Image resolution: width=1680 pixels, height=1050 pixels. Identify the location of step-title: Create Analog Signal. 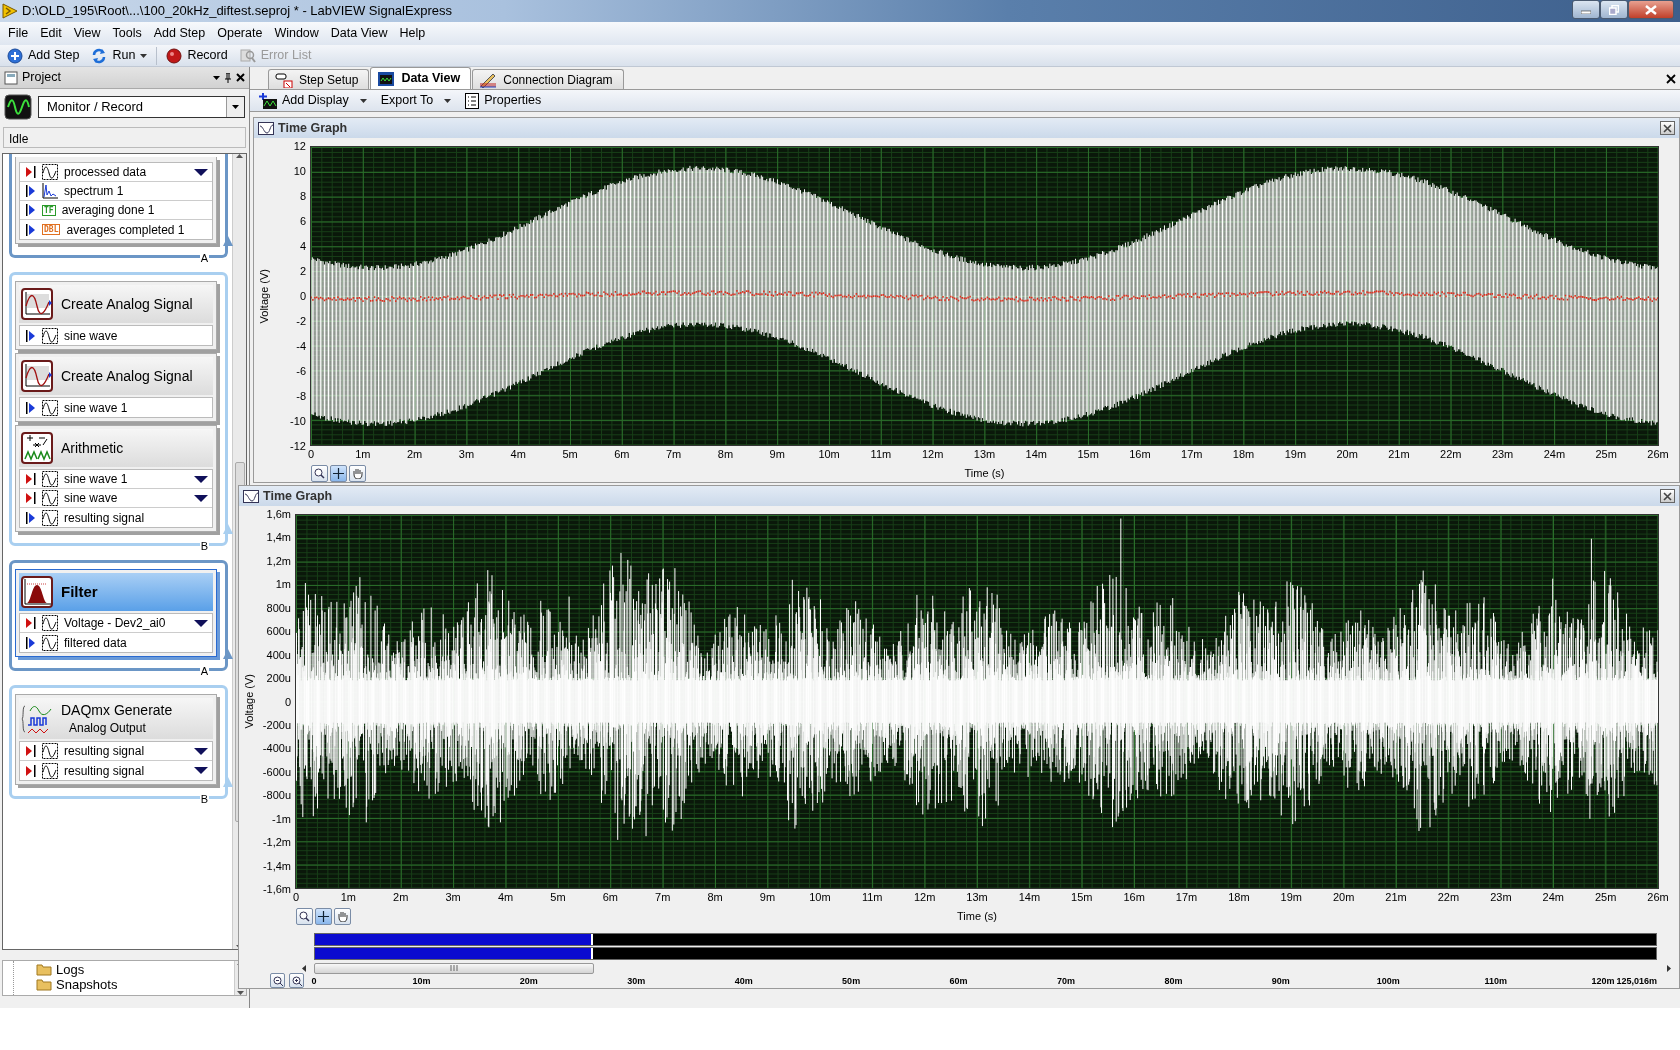
(127, 376).